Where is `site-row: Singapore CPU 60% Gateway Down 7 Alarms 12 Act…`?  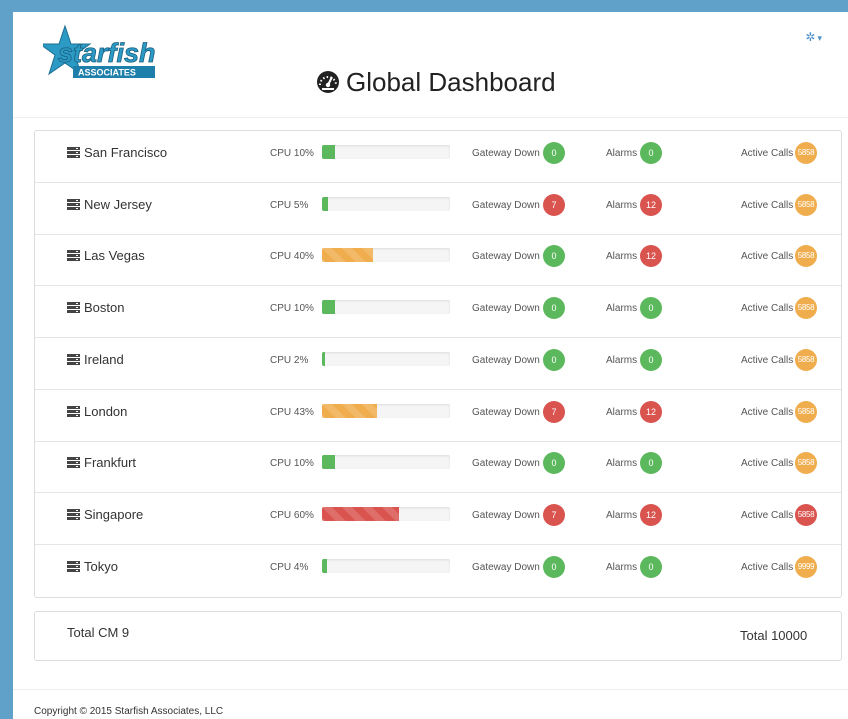 site-row: Singapore CPU 60% Gateway Down 7 Alarms 12 Act… is located at coordinates (438, 519).